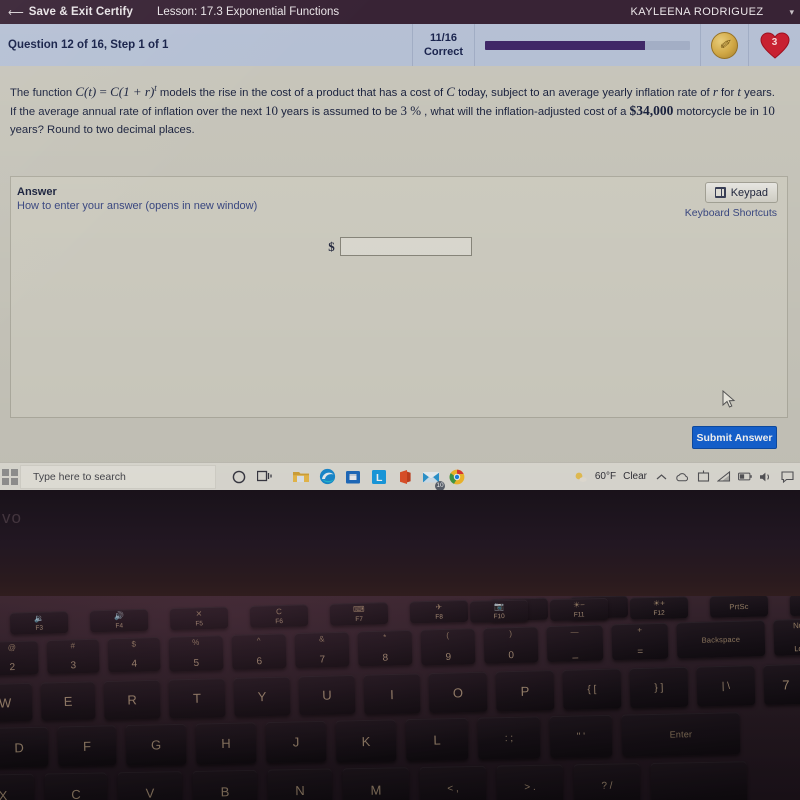 The height and width of the screenshot is (800, 800). I want to click on key-backspace: Backspace, so click(721, 639).